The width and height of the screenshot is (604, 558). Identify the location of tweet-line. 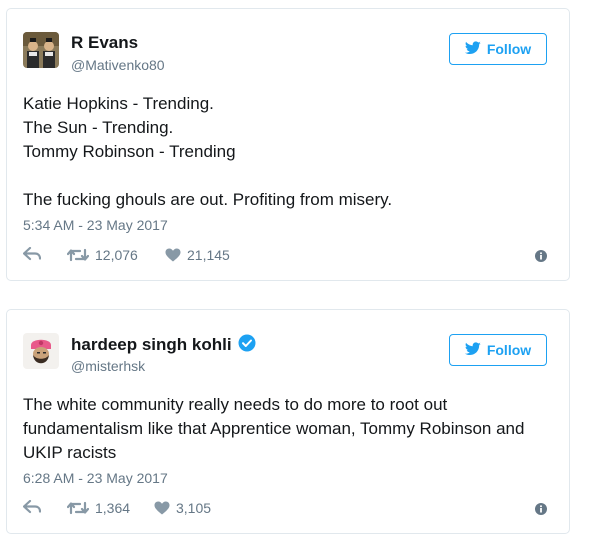
(286, 176).